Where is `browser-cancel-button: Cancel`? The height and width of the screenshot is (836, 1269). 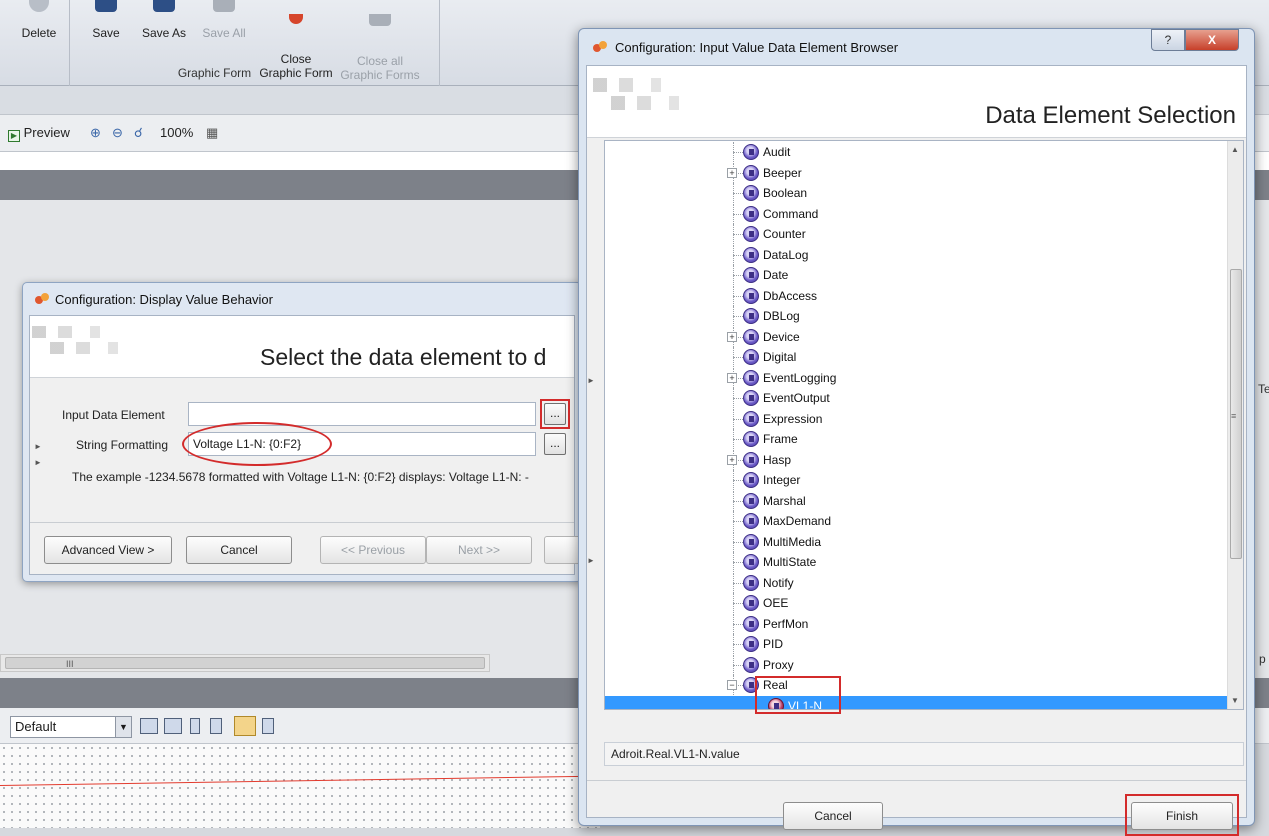
browser-cancel-button: Cancel is located at coordinates (833, 816).